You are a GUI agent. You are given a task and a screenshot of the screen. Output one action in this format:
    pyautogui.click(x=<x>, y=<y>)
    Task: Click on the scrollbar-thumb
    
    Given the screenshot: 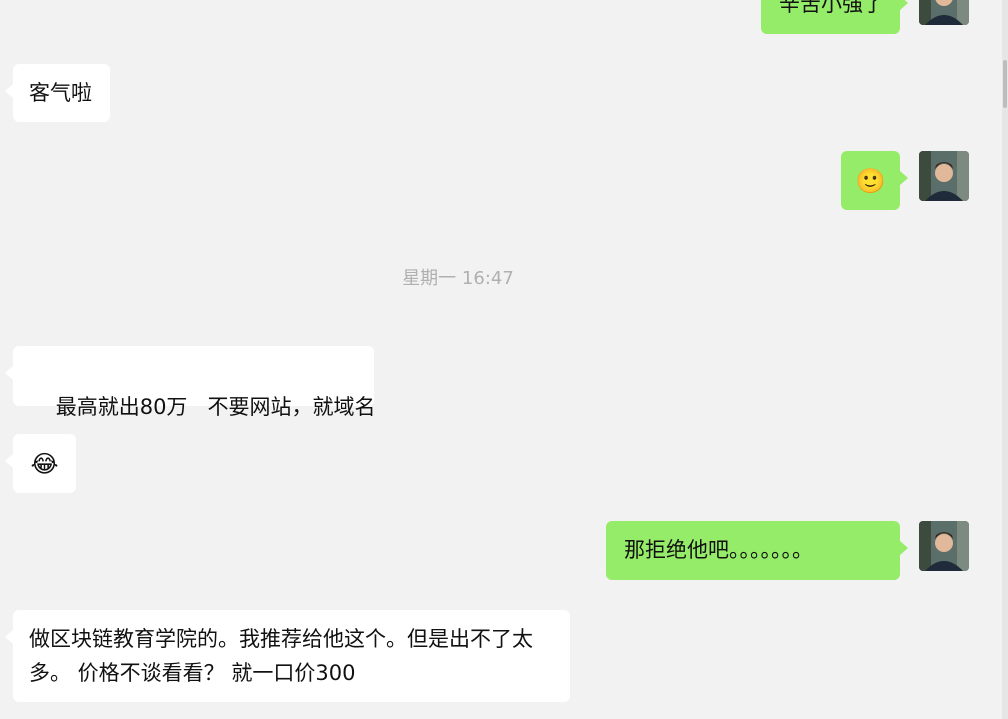 What is the action you would take?
    pyautogui.click(x=1005, y=84)
    